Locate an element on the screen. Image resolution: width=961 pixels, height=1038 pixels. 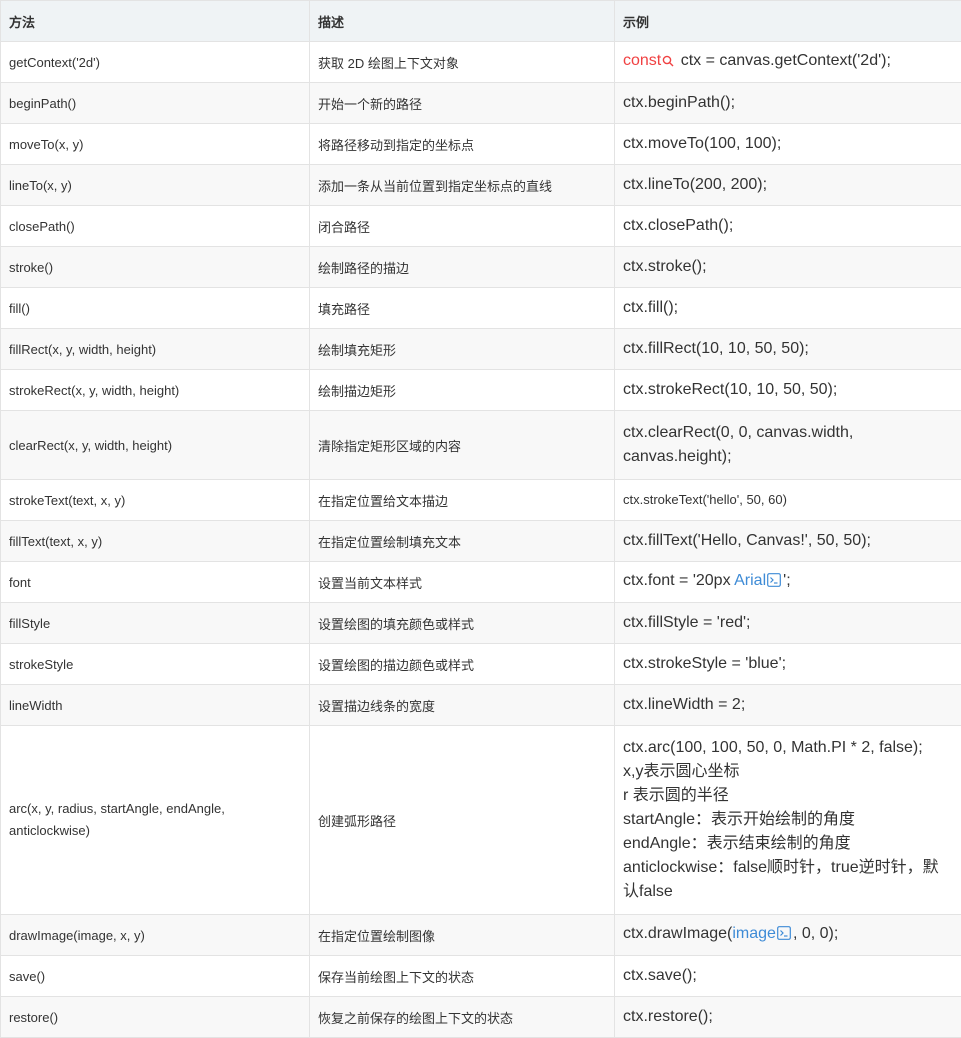
example-cell: ctx.fill(); is located at coordinates (788, 308).